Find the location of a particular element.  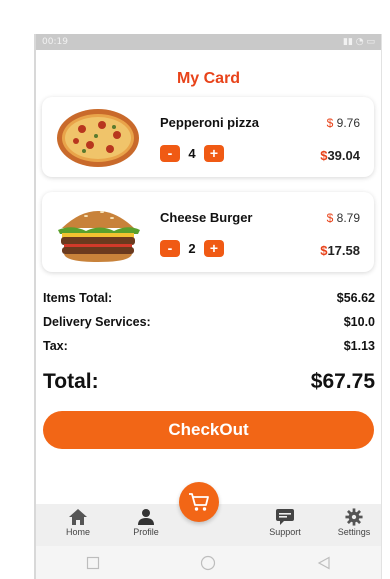

unit-price-value: 9.76 is located at coordinates (348, 123).